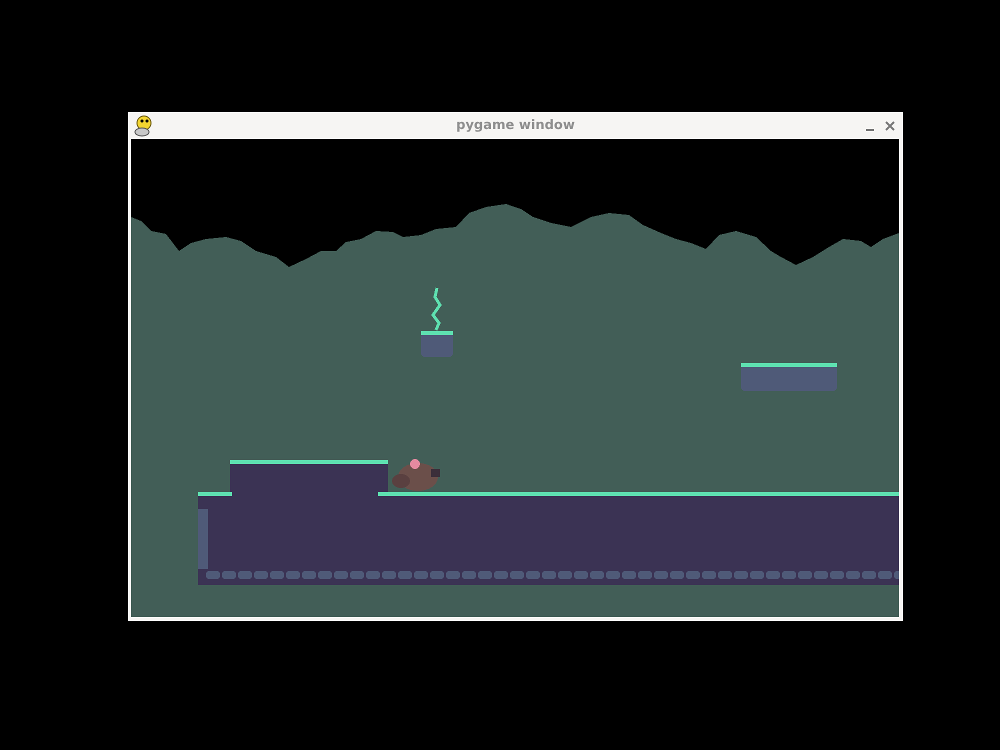  I want to click on mouse-character, so click(416, 475).